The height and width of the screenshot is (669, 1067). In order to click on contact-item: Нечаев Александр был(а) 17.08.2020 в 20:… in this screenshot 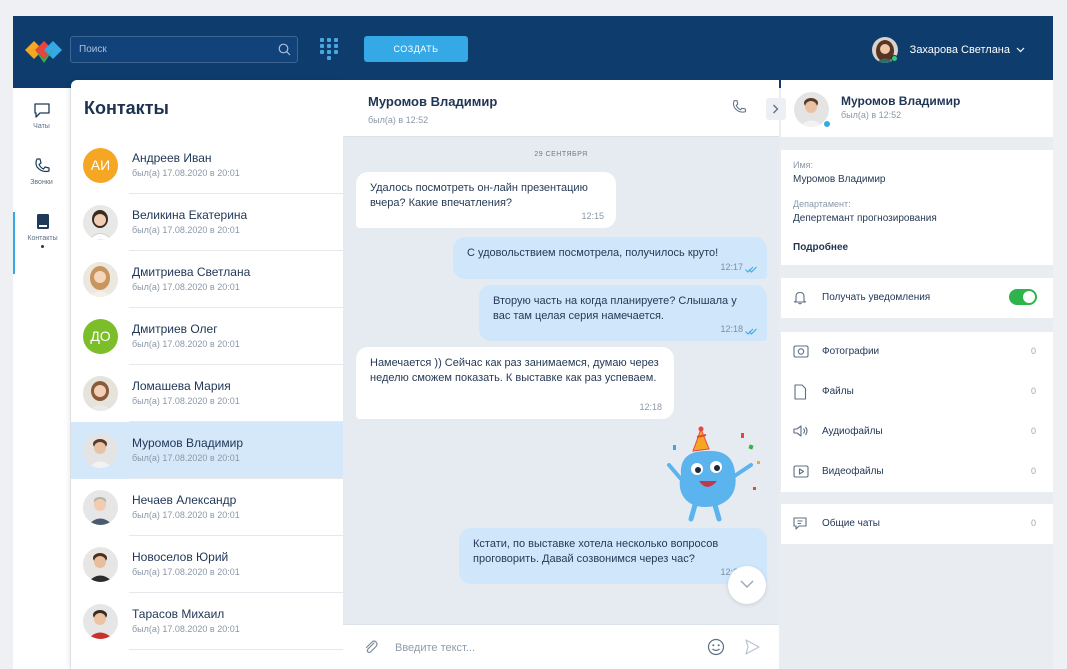, I will do `click(207, 507)`.